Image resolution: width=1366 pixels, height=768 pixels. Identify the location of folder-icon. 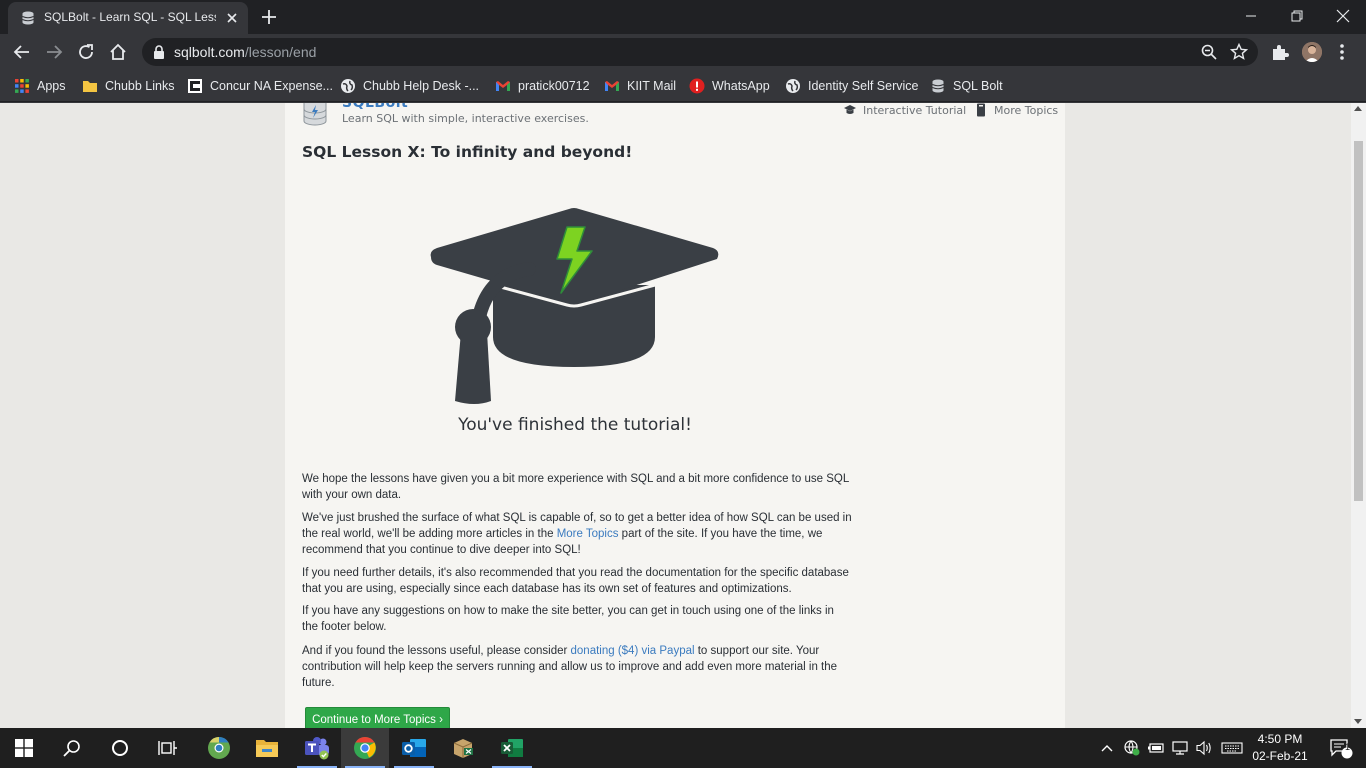
(90, 86).